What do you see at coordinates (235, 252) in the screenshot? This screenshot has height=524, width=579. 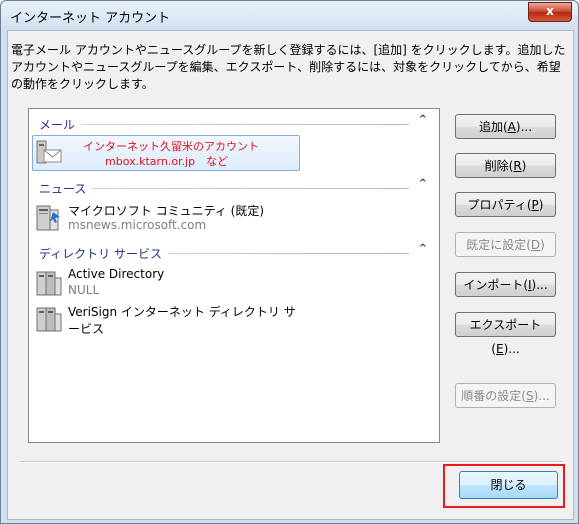 I see `group-header-directory: ディレクトリ サービス ^` at bounding box center [235, 252].